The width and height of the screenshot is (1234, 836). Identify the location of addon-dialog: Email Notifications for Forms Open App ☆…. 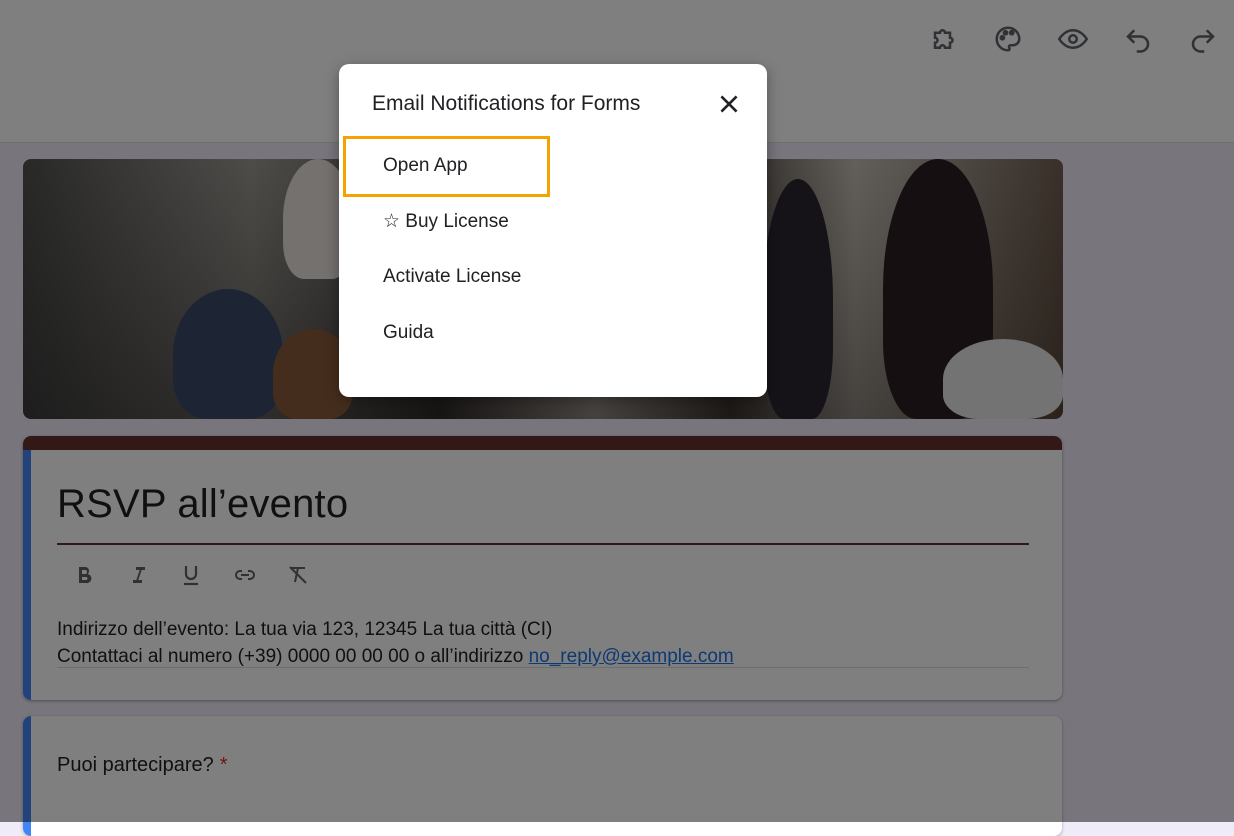
(553, 230).